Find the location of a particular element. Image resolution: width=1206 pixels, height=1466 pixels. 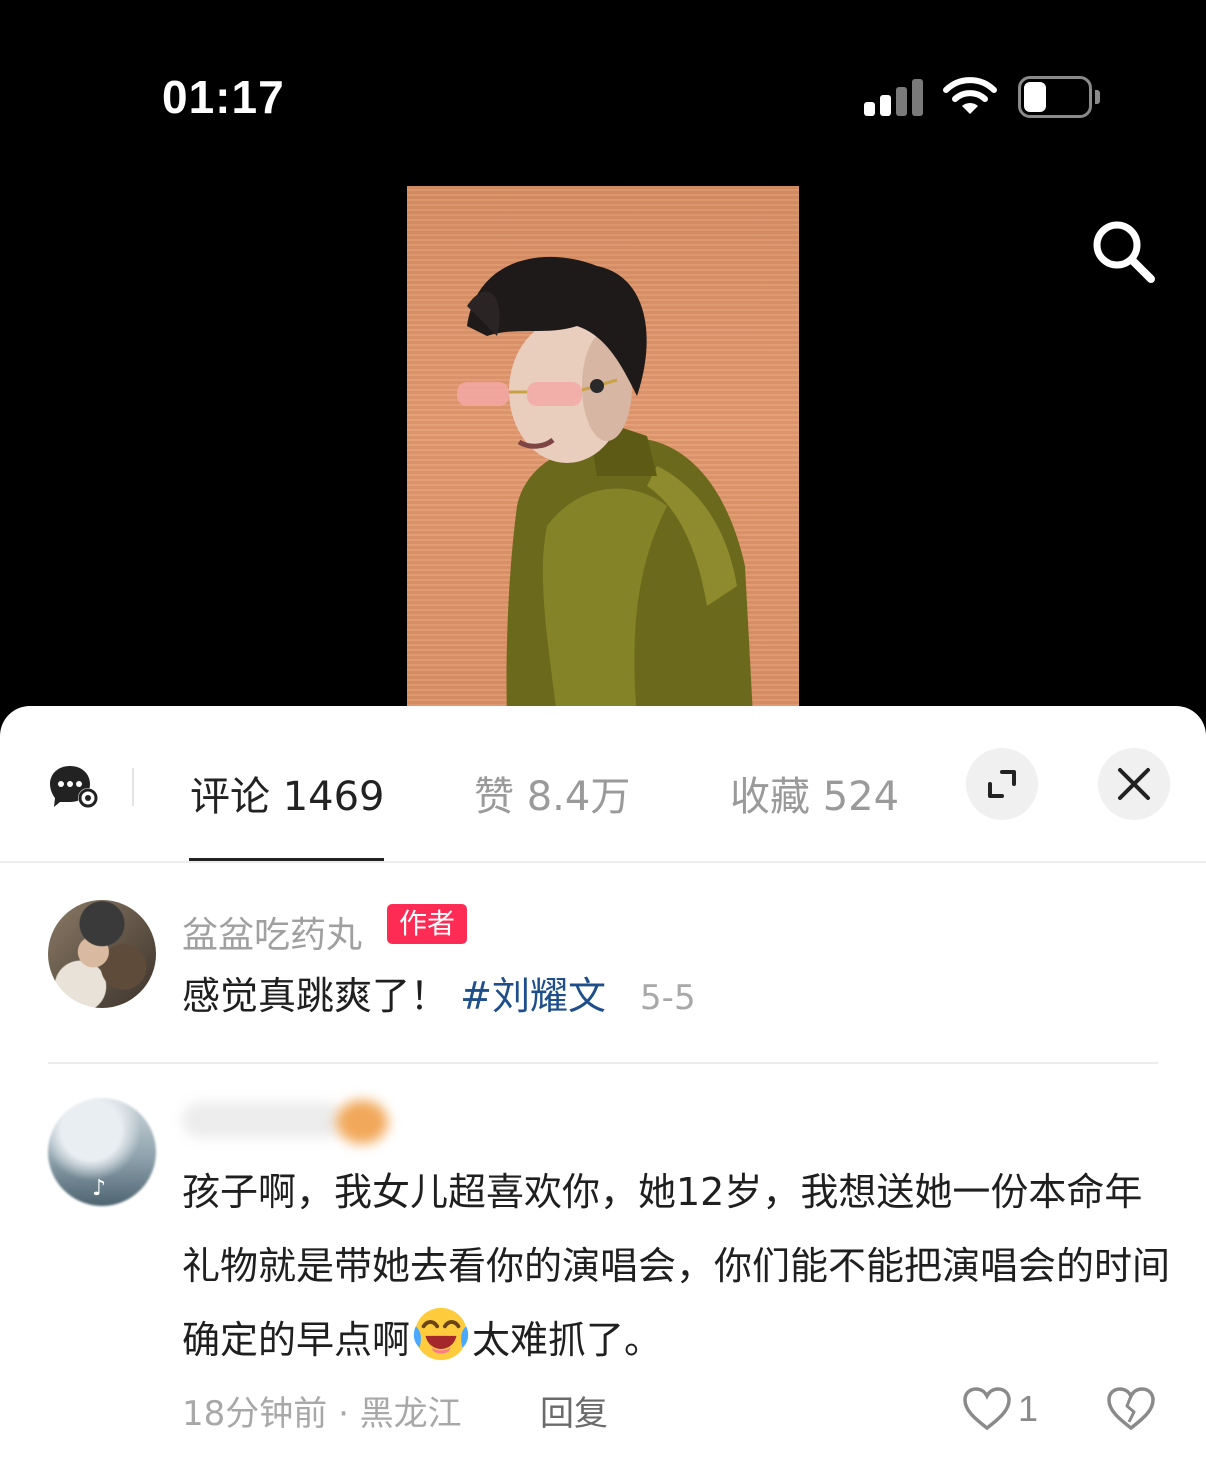

sheet-separator is located at coordinates (603, 862).